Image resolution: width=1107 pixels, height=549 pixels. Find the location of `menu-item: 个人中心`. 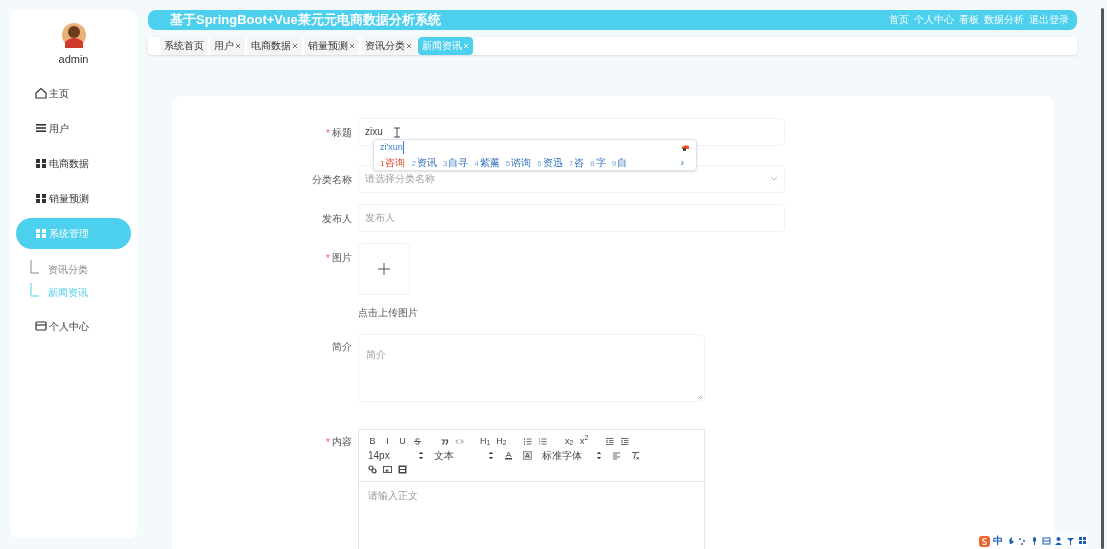

menu-item: 个人中心 is located at coordinates (73, 326).